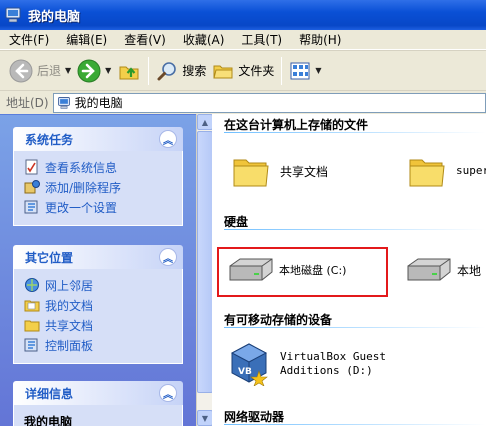 The height and width of the screenshot is (426, 486). I want to click on item-label-line2: Additions (D:), so click(326, 370).